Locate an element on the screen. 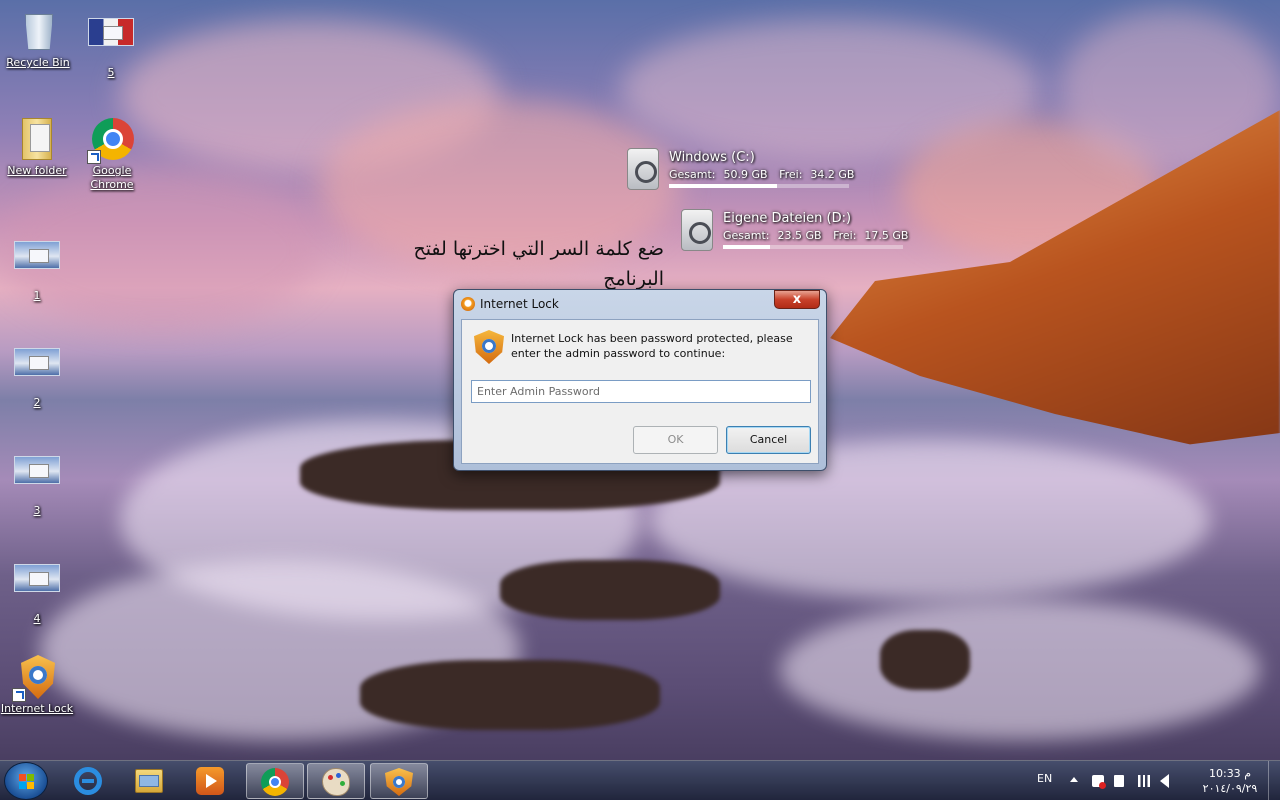 This screenshot has height=800, width=1280. power-icon is located at coordinates (1119, 781).